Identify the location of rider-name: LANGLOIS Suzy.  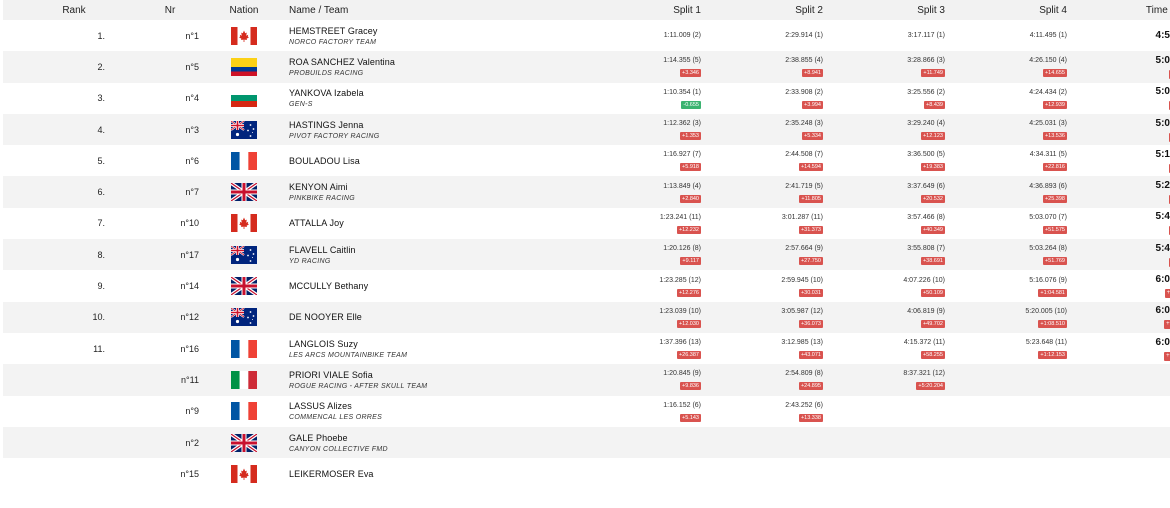
(434, 344).